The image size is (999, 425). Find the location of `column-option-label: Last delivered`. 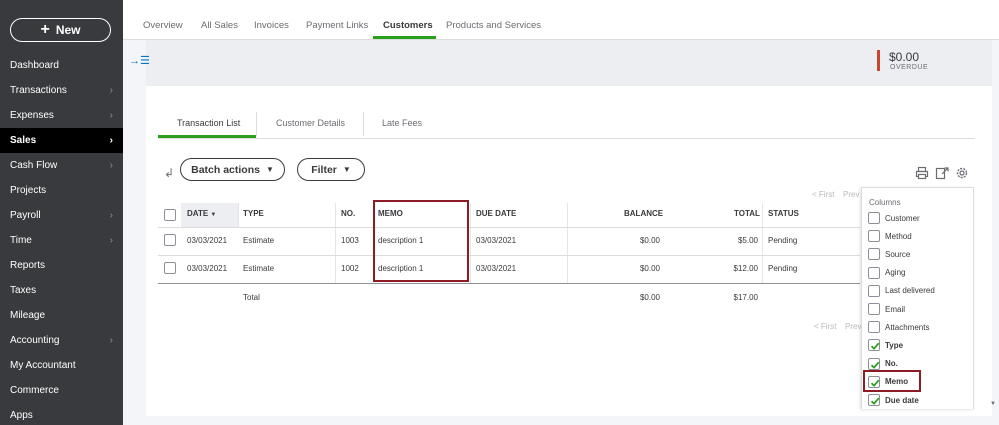

column-option-label: Last delivered is located at coordinates (910, 291).